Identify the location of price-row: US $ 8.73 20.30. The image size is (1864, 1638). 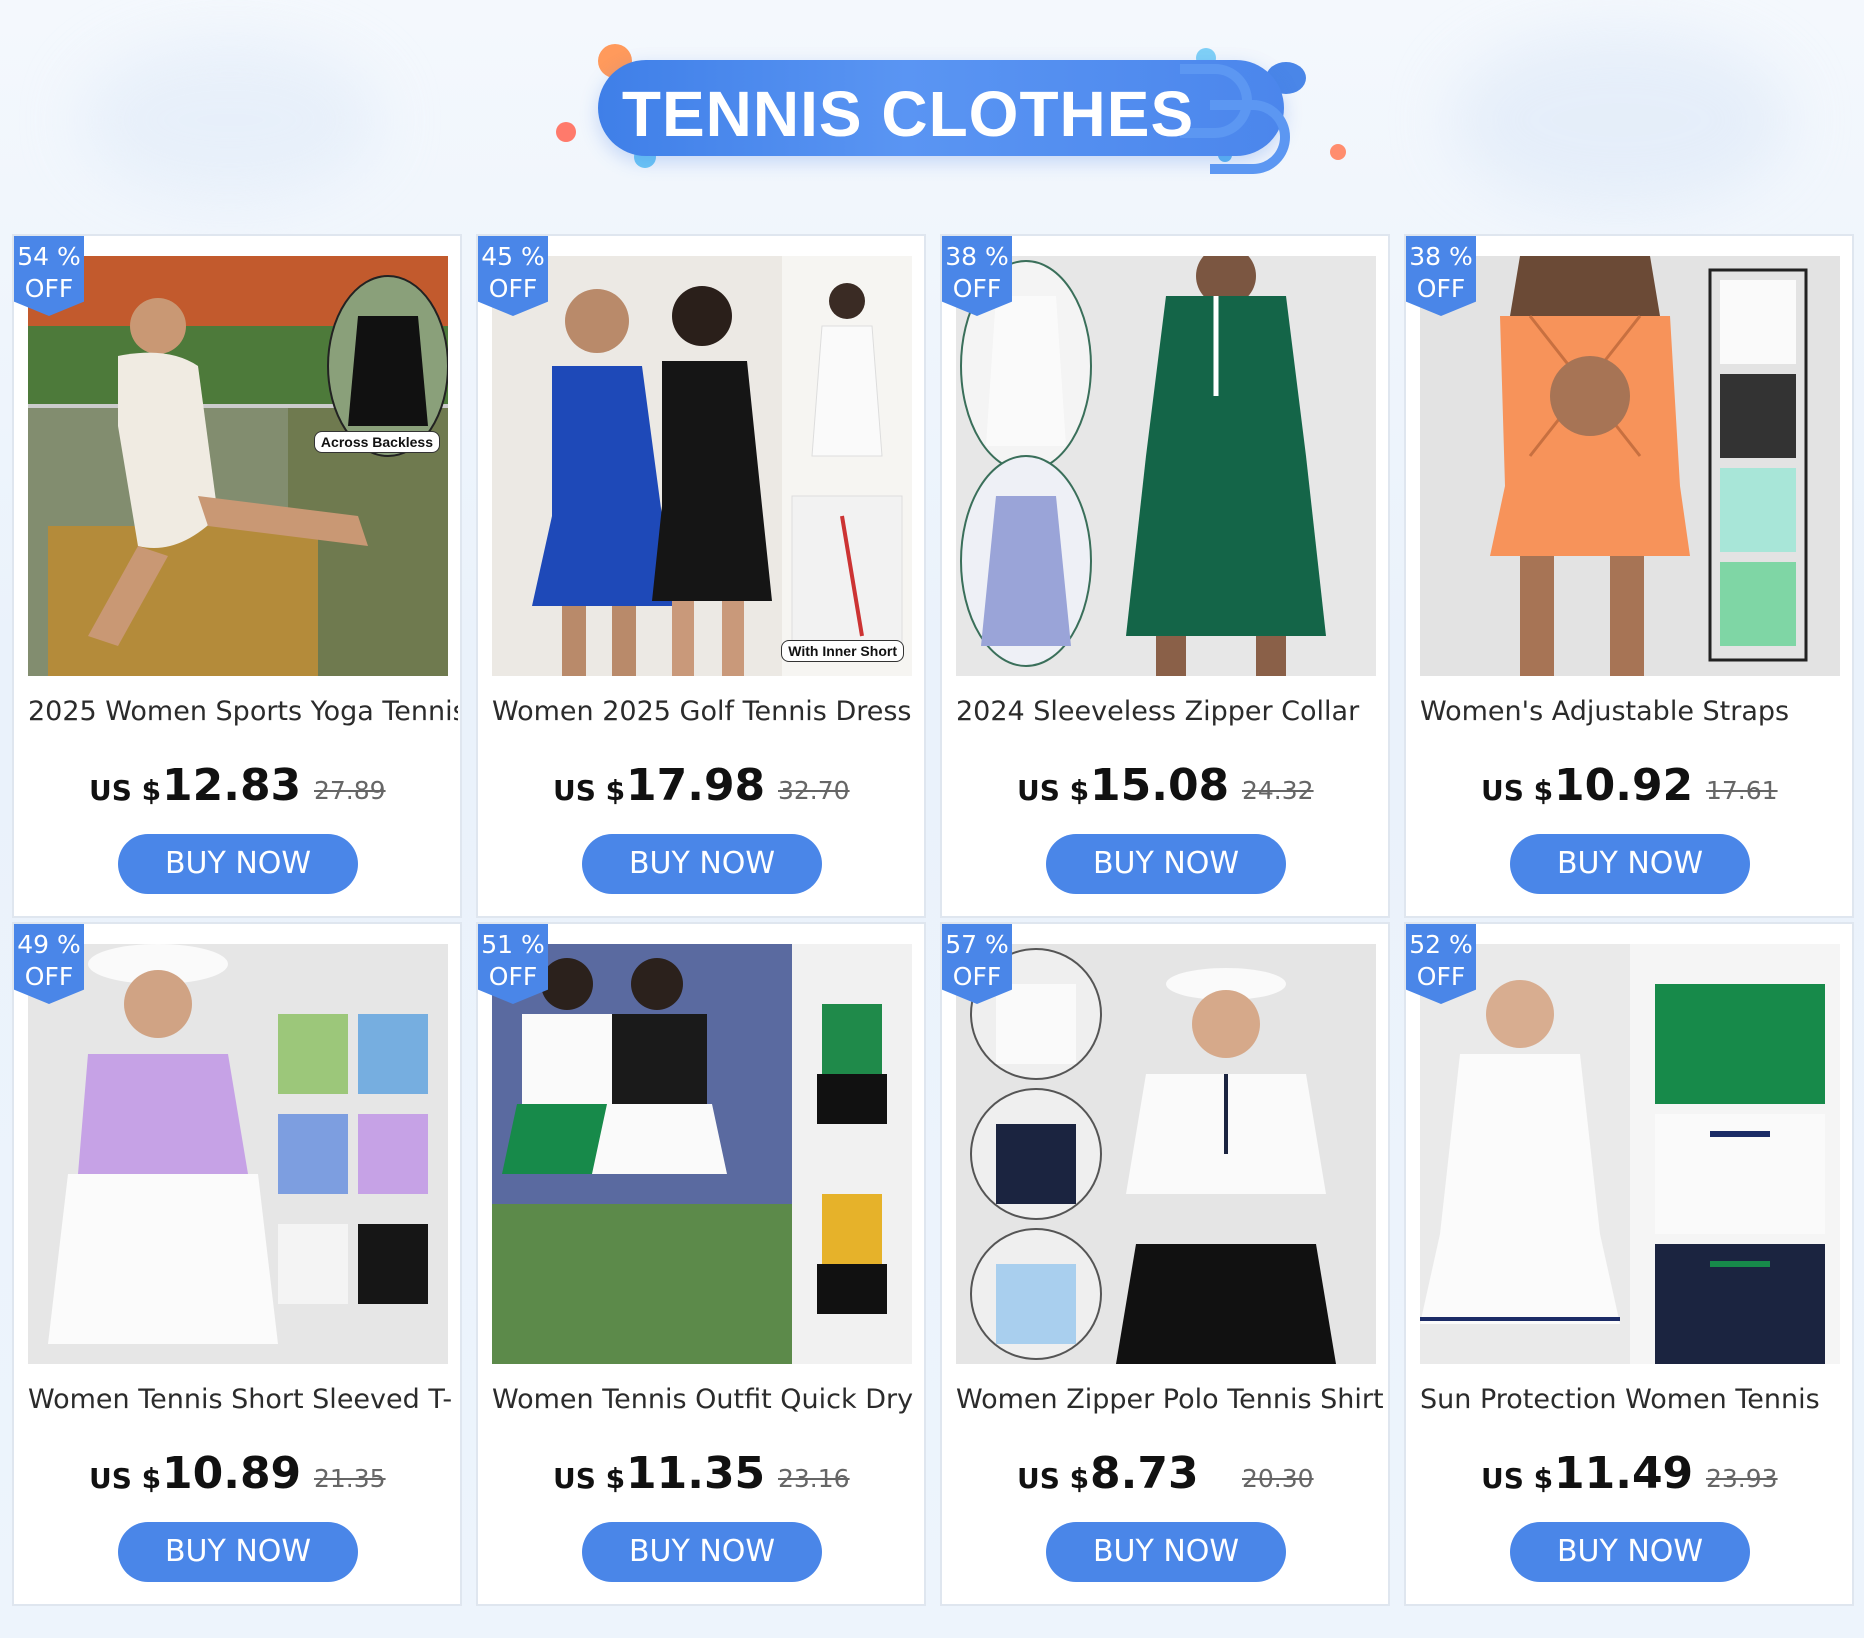
(1167, 1474).